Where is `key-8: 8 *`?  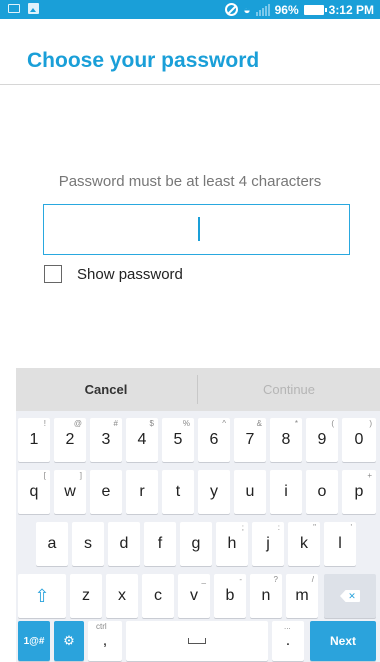 key-8: 8 * is located at coordinates (286, 440).